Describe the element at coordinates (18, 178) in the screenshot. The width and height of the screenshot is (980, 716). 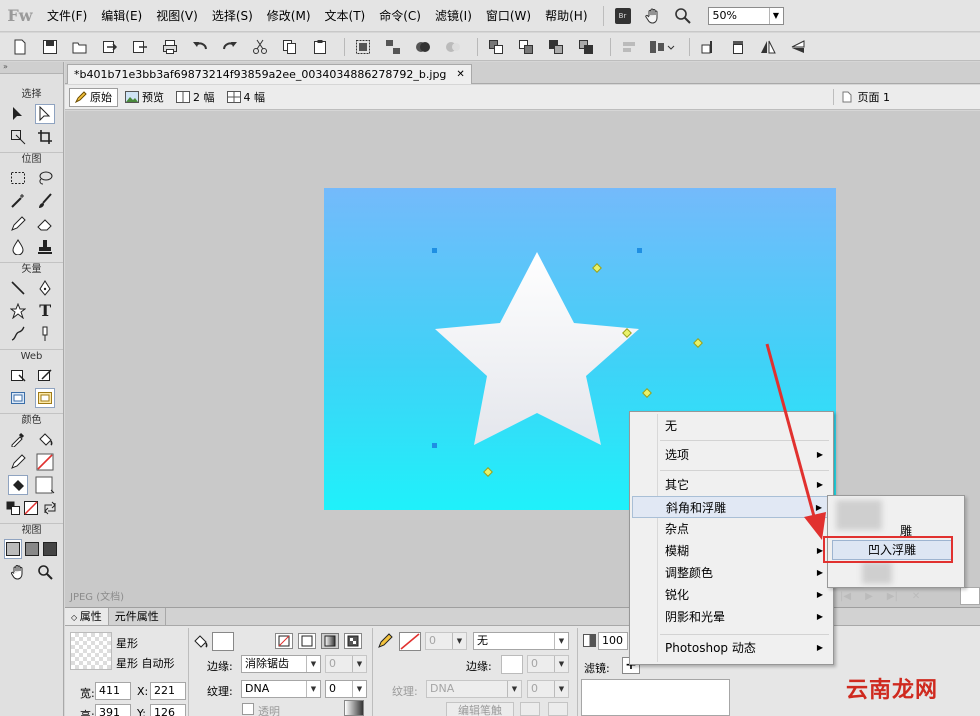
I see `marquee-icon` at that location.